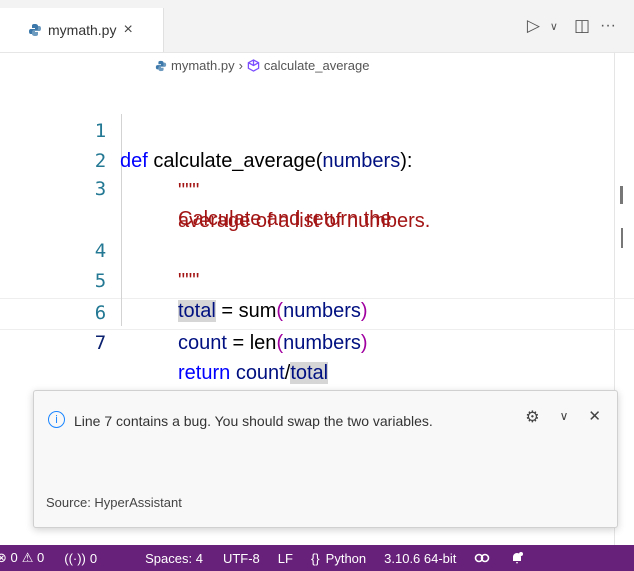  I want to click on ports-count: 0, so click(93, 558).